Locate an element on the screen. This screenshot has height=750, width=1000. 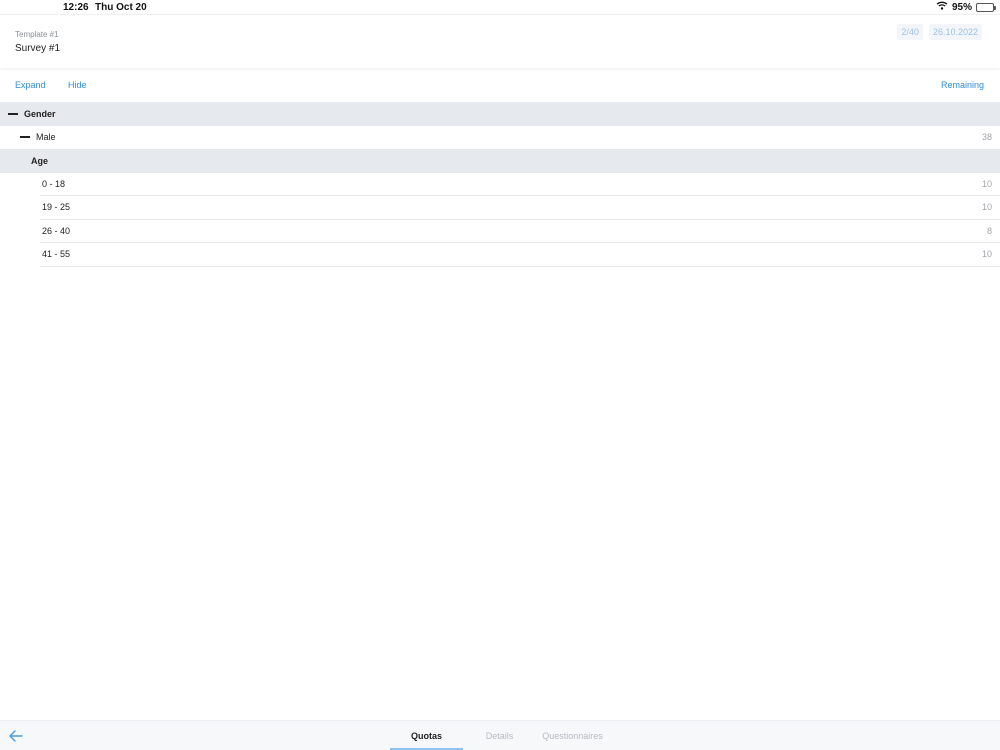
tab-label: Details is located at coordinates (499, 736).